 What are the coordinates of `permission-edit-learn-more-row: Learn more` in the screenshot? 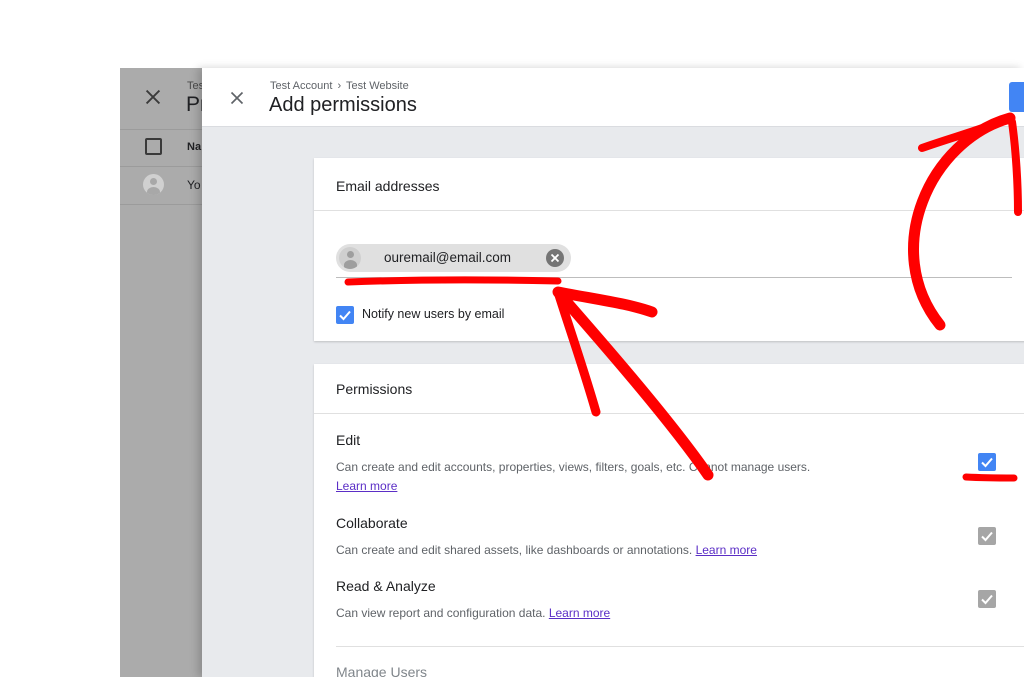 It's located at (366, 486).